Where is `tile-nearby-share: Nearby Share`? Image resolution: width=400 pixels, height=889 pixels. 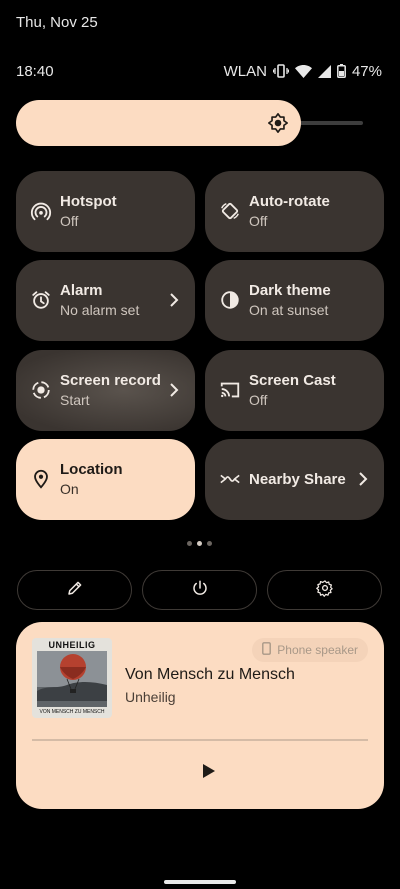
tile-nearby-share: Nearby Share is located at coordinates (294, 479).